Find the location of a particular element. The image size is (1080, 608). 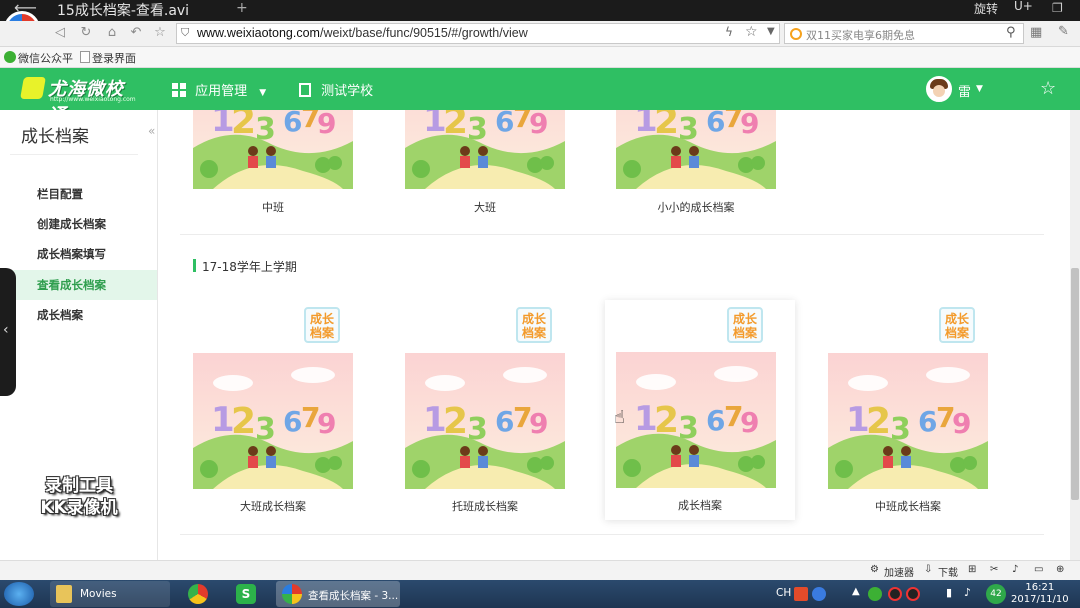

screenshot-icon: ✂ is located at coordinates (994, 569).